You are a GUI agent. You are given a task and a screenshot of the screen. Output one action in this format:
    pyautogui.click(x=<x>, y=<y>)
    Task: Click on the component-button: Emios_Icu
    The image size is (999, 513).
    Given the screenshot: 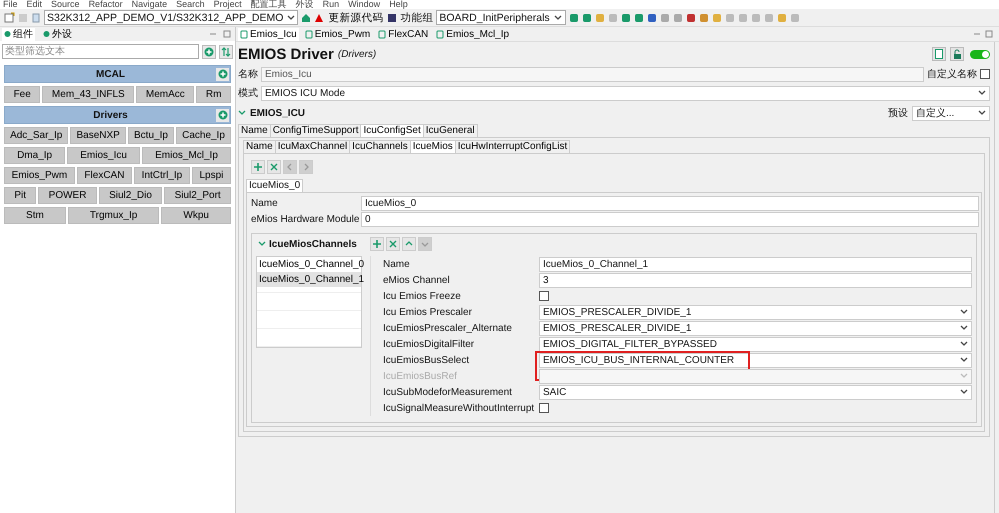 What is the action you would take?
    pyautogui.click(x=103, y=155)
    